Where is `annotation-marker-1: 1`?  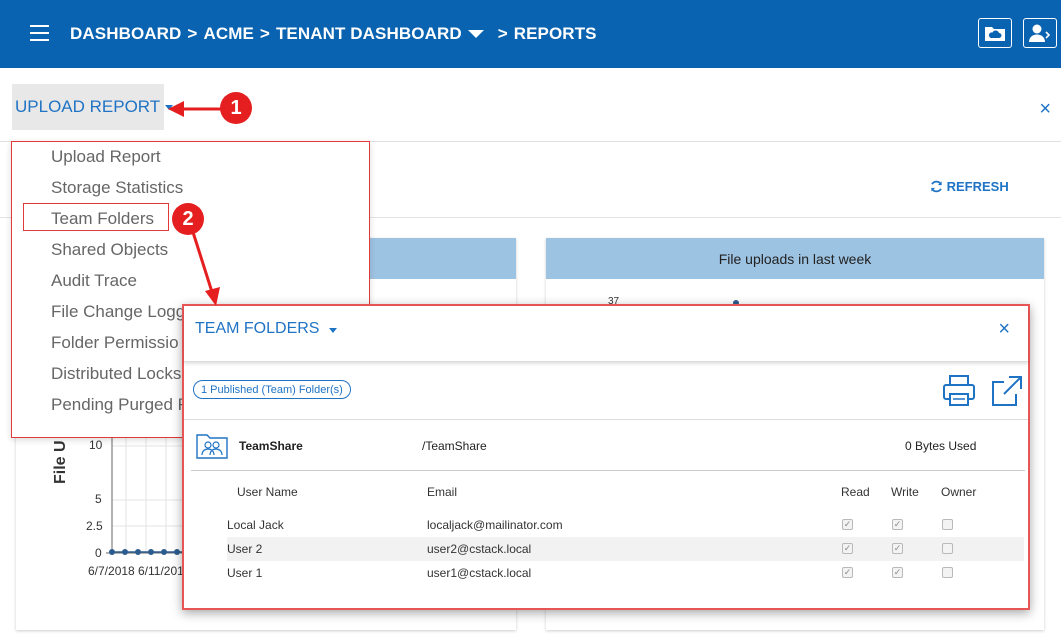
annotation-marker-1: 1 is located at coordinates (236, 108).